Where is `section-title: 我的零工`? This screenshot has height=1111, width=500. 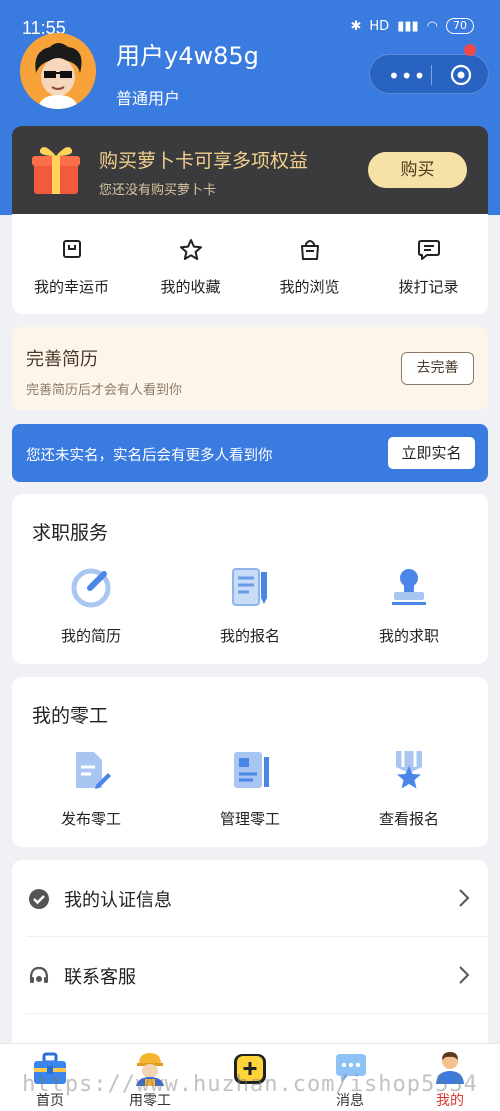
section-title: 我的零工 is located at coordinates (70, 716).